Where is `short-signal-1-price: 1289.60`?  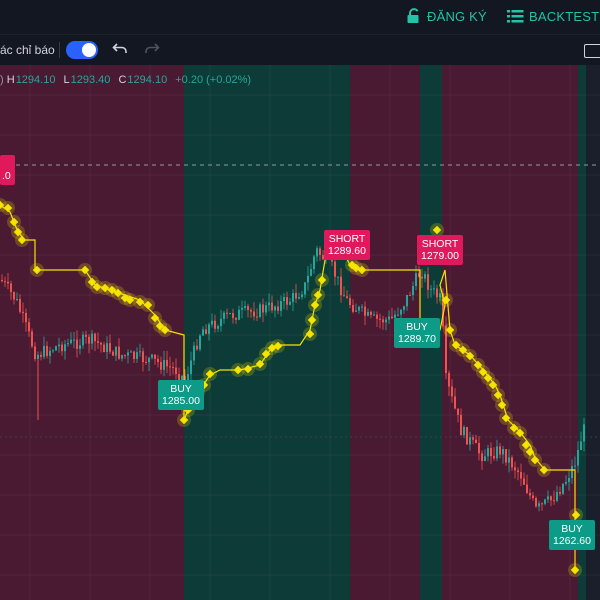 short-signal-1-price: 1289.60 is located at coordinates (347, 251).